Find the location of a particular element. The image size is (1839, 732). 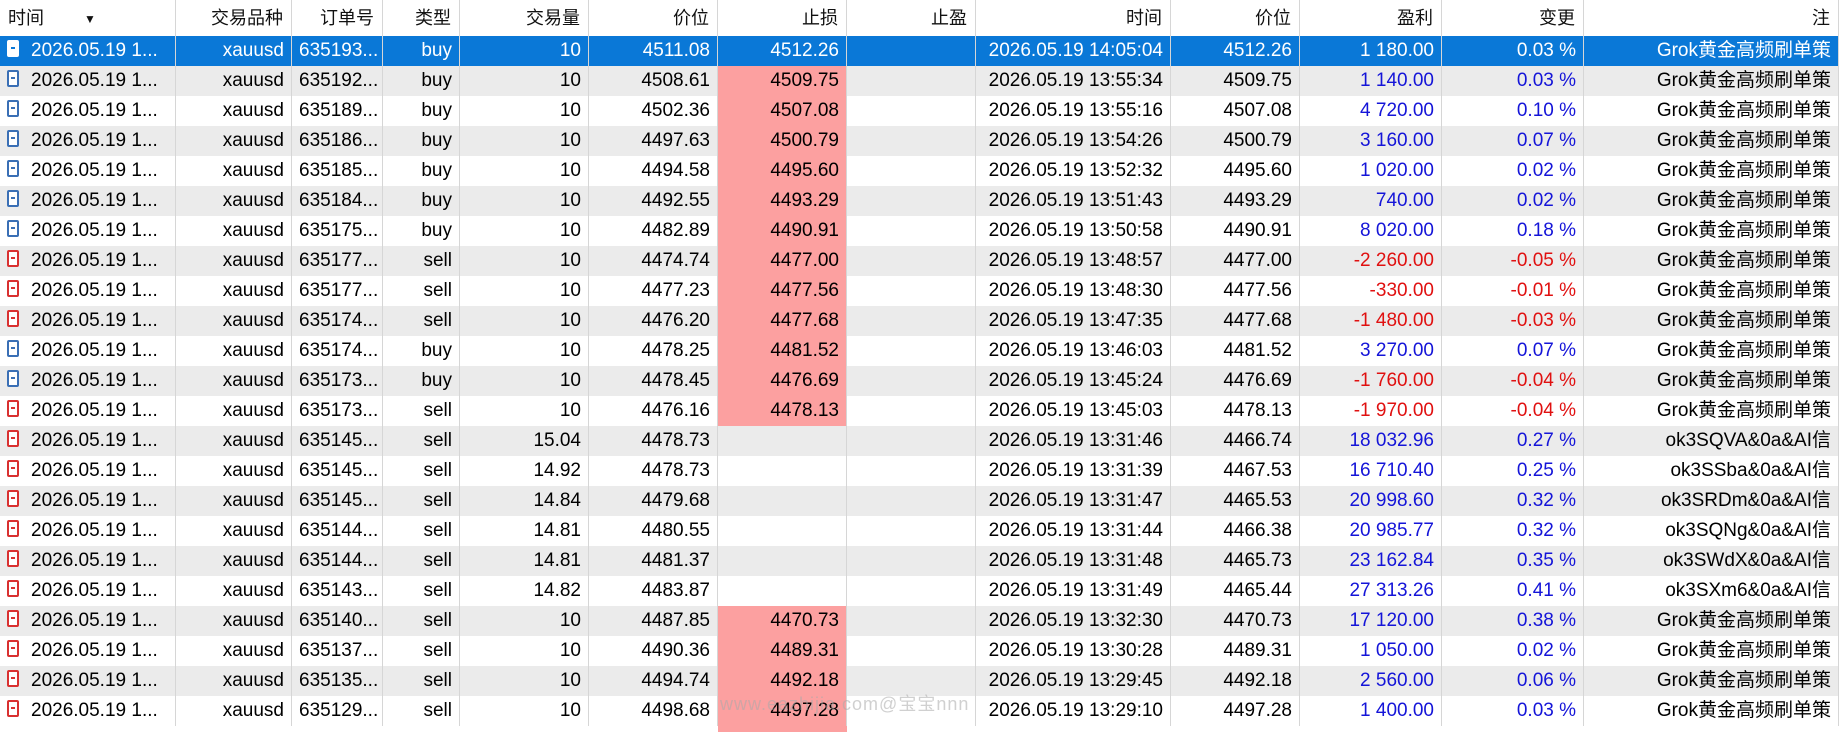

close-price-value: 4490.91 is located at coordinates (1257, 230).